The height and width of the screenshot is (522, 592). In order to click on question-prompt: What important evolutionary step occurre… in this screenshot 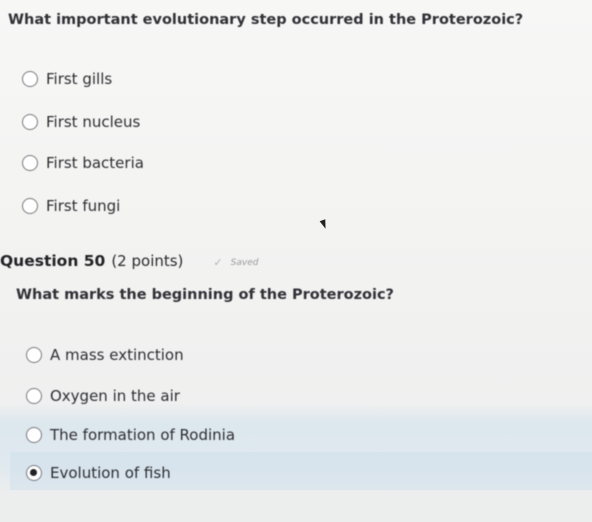, I will do `click(266, 20)`.